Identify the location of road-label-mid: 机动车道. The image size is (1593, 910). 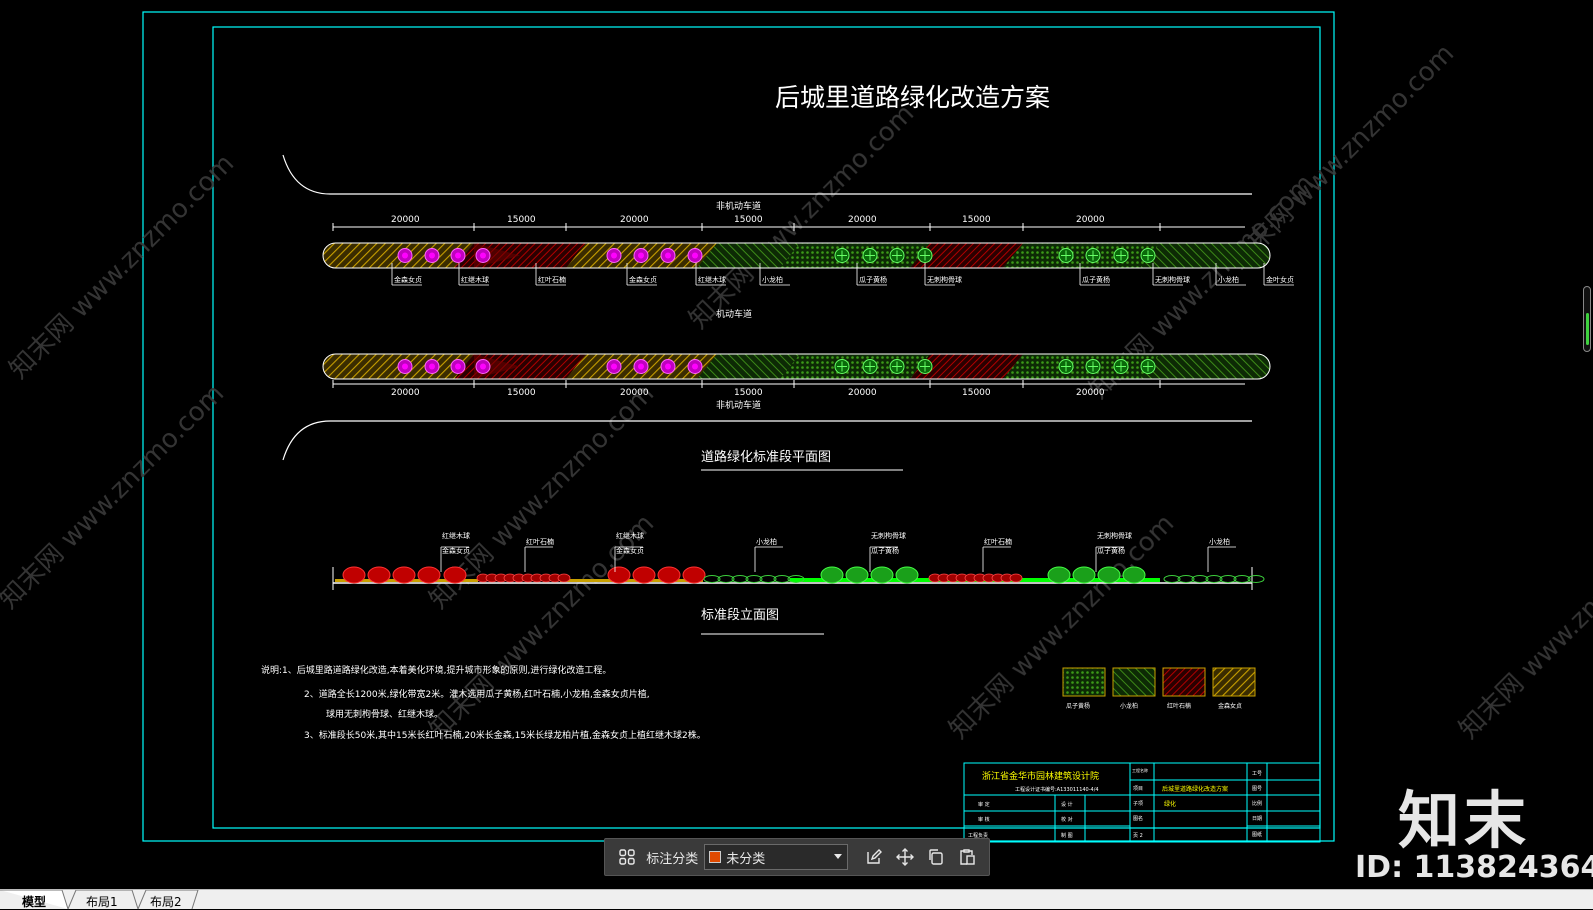
(734, 314).